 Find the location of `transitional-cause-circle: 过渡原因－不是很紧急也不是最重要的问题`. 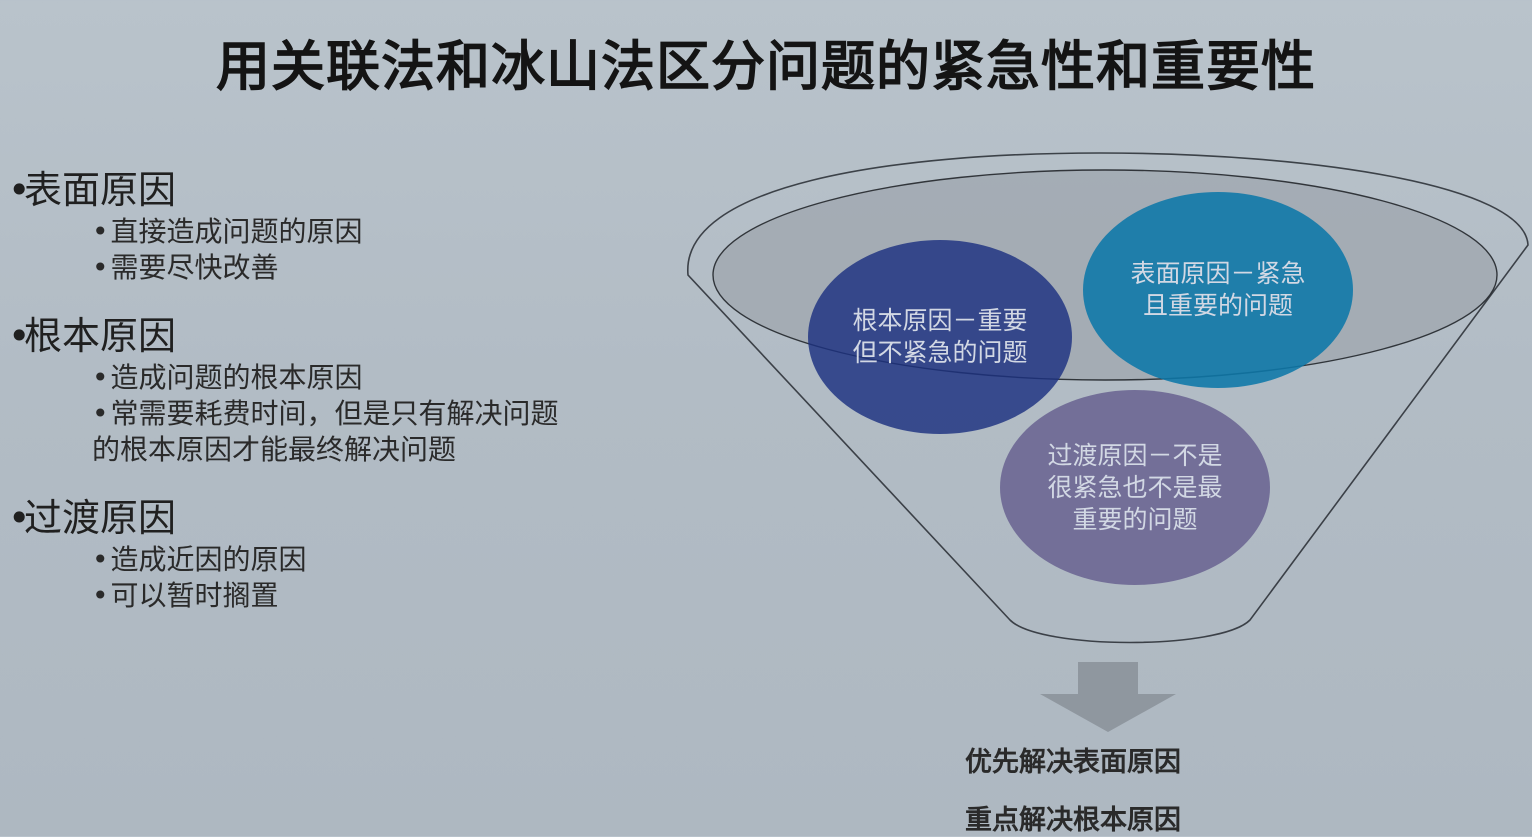

transitional-cause-circle: 过渡原因－不是很紧急也不是最重要的问题 is located at coordinates (1135, 487).